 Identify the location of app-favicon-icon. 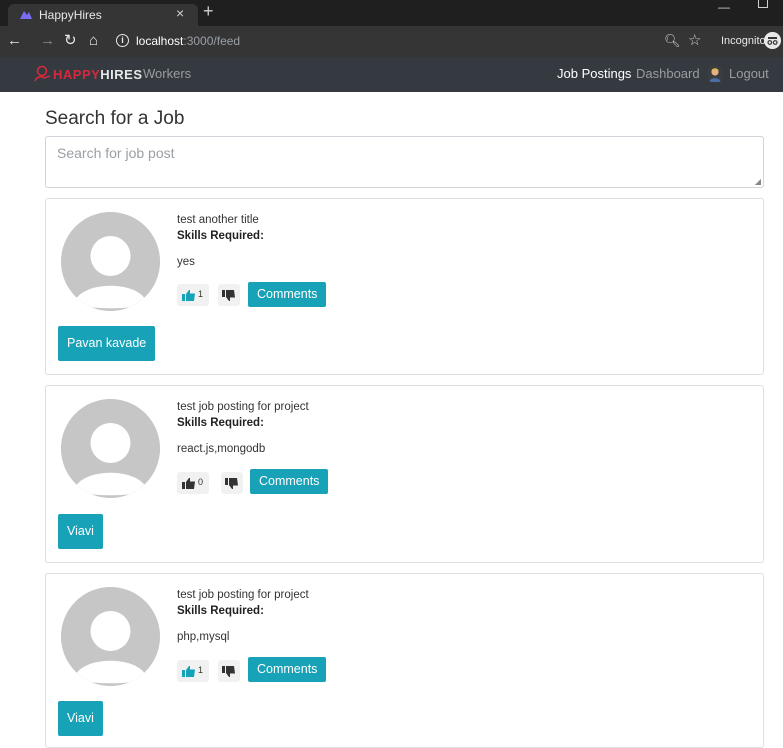
(26, 15).